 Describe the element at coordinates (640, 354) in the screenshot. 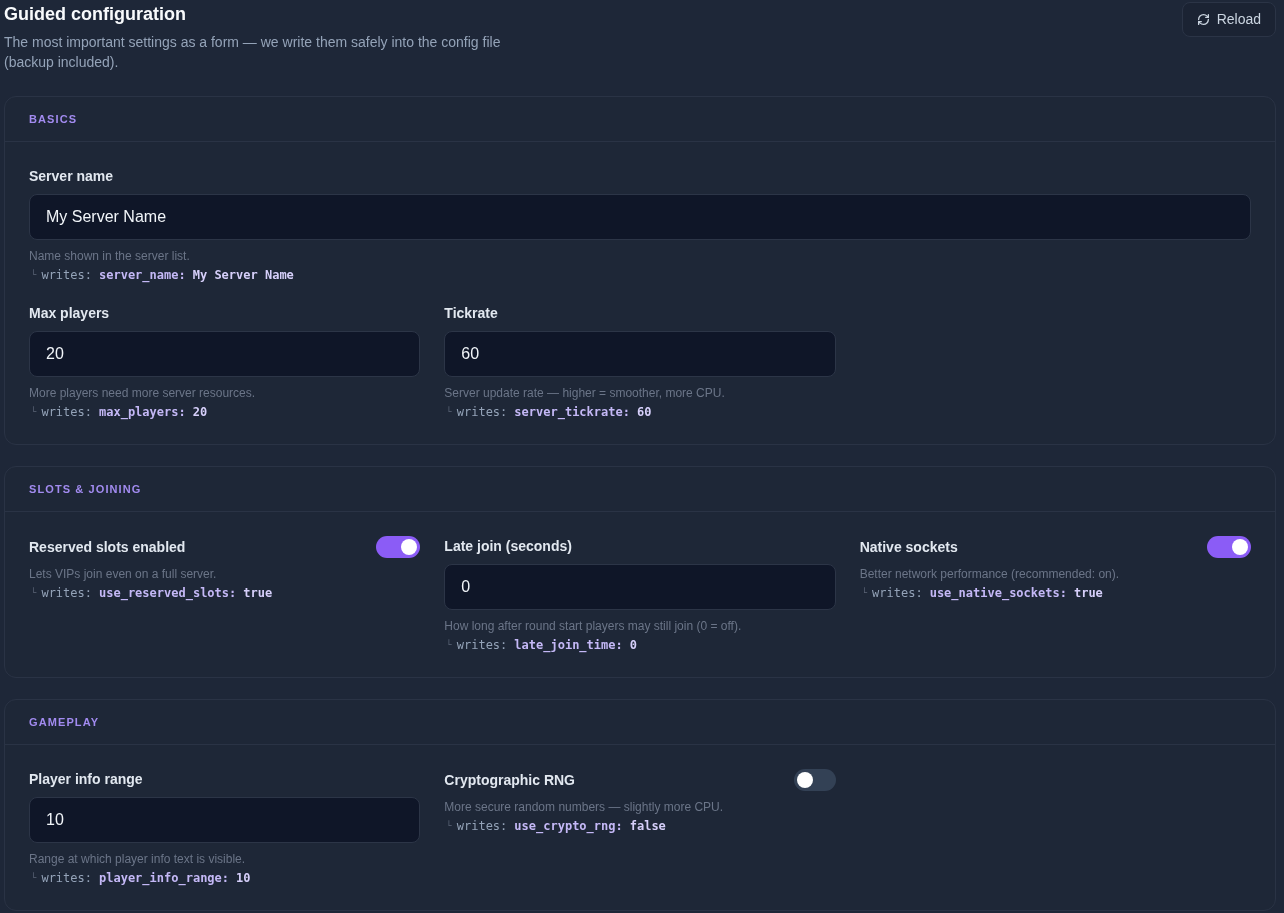

I see `number-input: 60` at that location.